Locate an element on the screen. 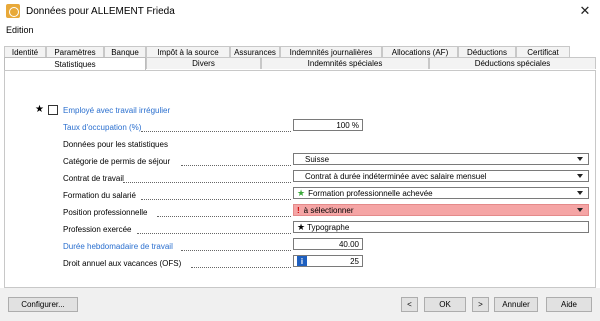  irregular-work-label: Employé avec travail irrégulier is located at coordinates (117, 110).